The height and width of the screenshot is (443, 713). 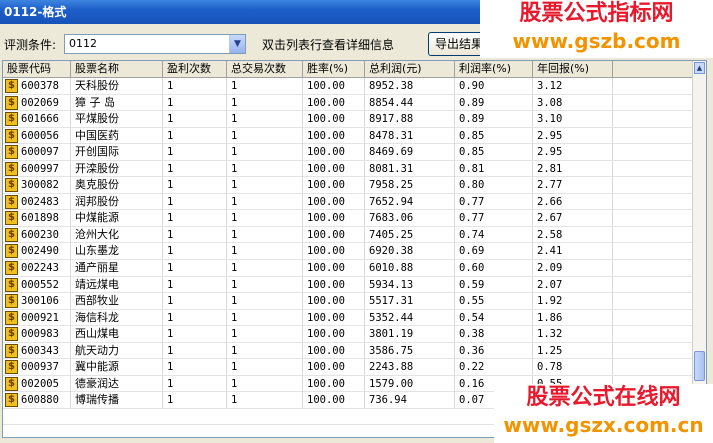 I want to click on table-row: $002069 獐 子 岛 1 1 100.00 8854.44 0.89 3.08, so click(x=348, y=103).